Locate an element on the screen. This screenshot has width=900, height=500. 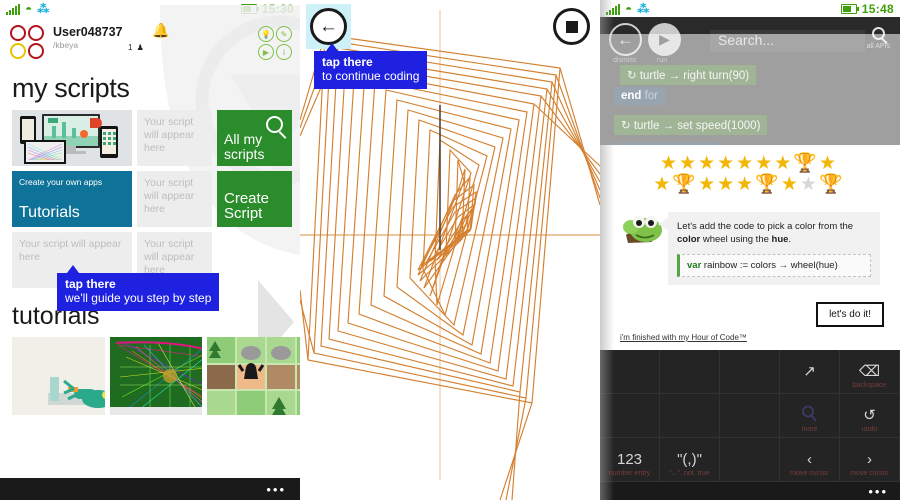
key-undo: ↺ undo is located at coordinates (870, 416).